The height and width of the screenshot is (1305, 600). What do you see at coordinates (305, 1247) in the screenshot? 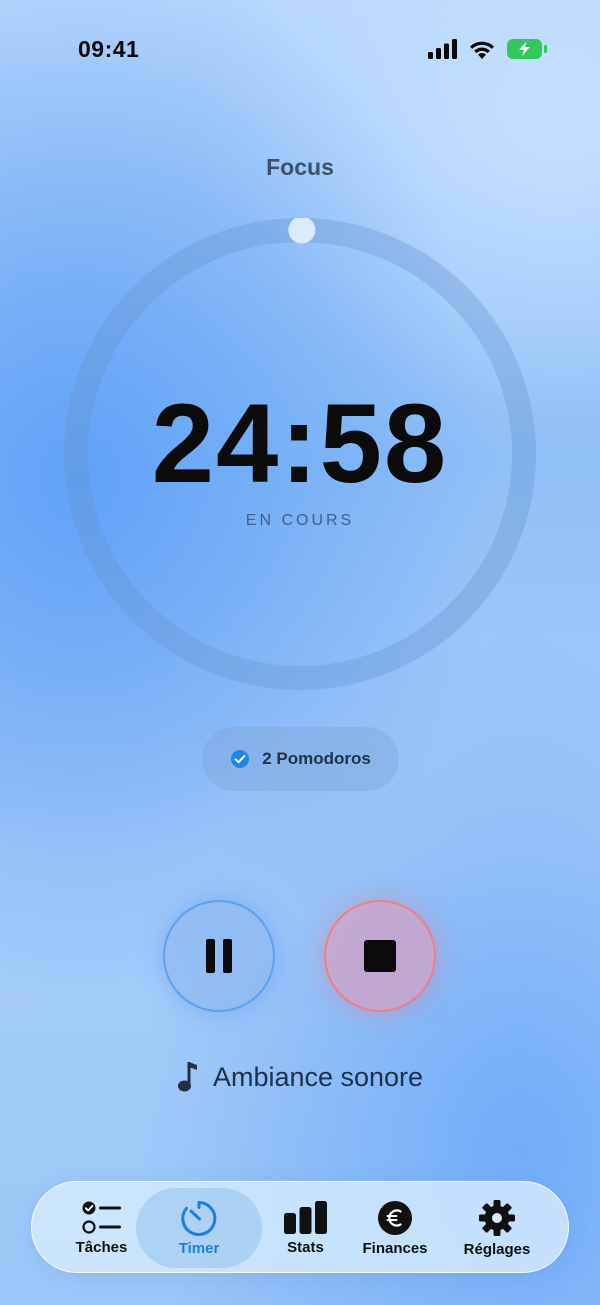
I see `tab-stats-label: Stats` at bounding box center [305, 1247].